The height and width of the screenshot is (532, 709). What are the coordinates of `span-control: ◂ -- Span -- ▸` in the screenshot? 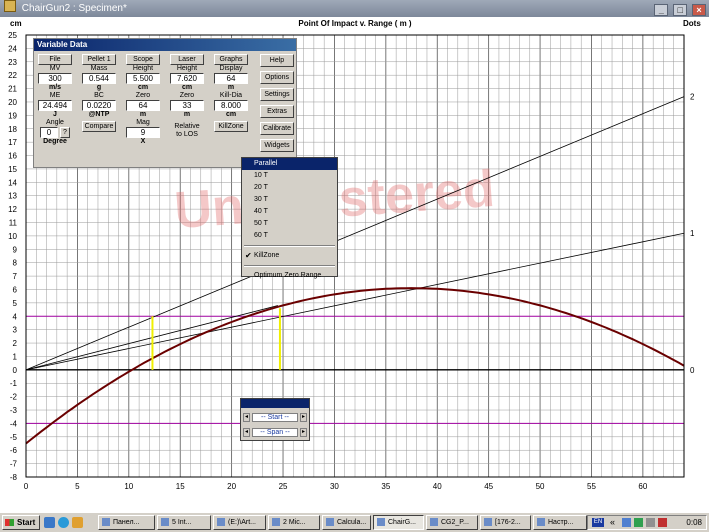 It's located at (275, 433).